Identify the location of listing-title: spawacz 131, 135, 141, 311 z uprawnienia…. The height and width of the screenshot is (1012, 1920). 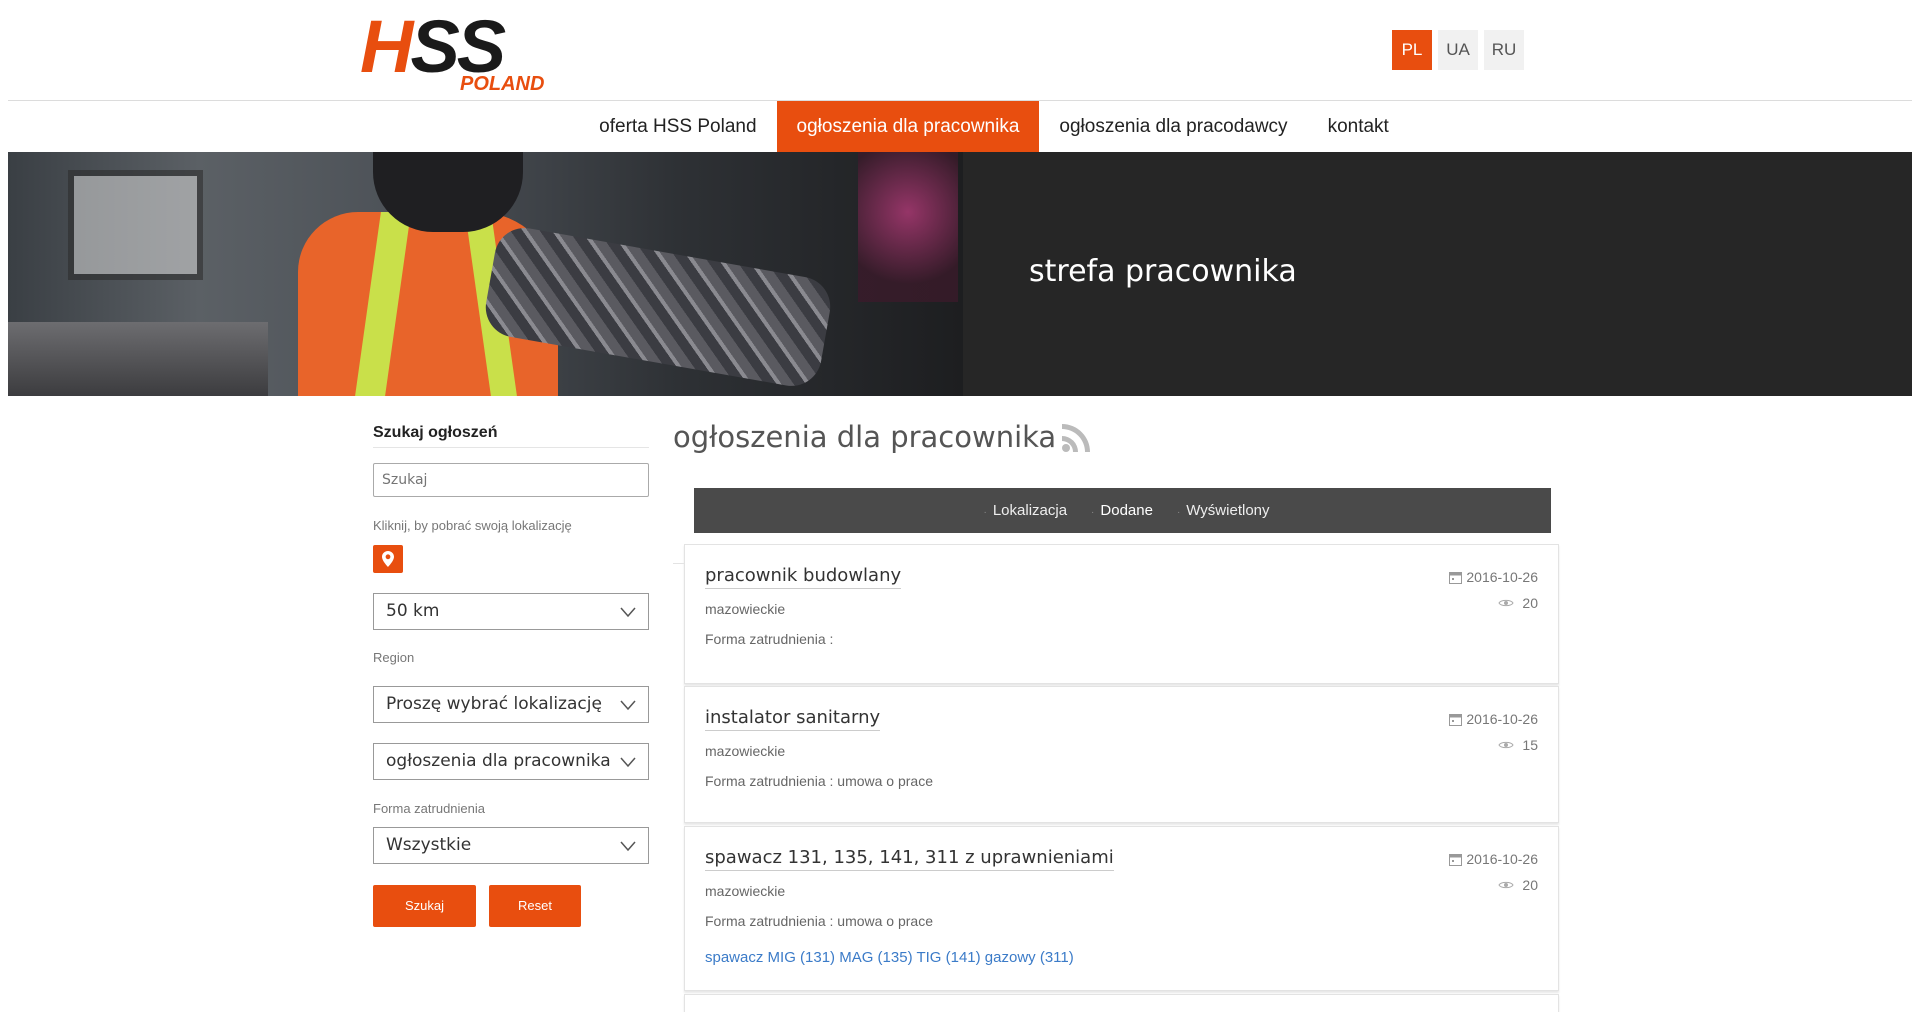
(909, 859).